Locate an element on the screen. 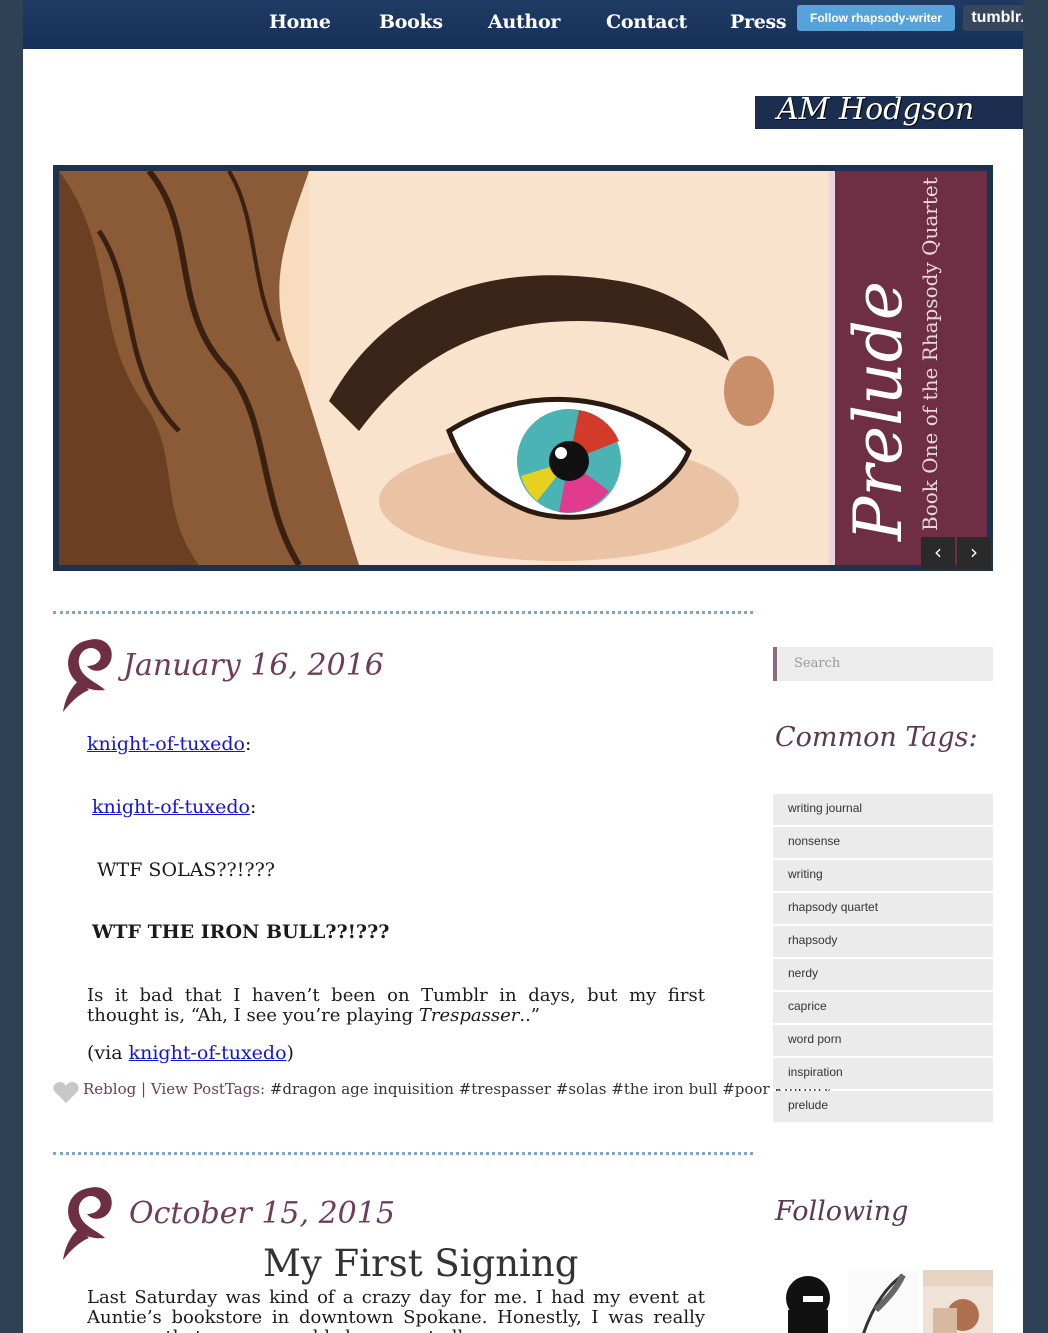  reblog-link: Reblog is located at coordinates (109, 1089).